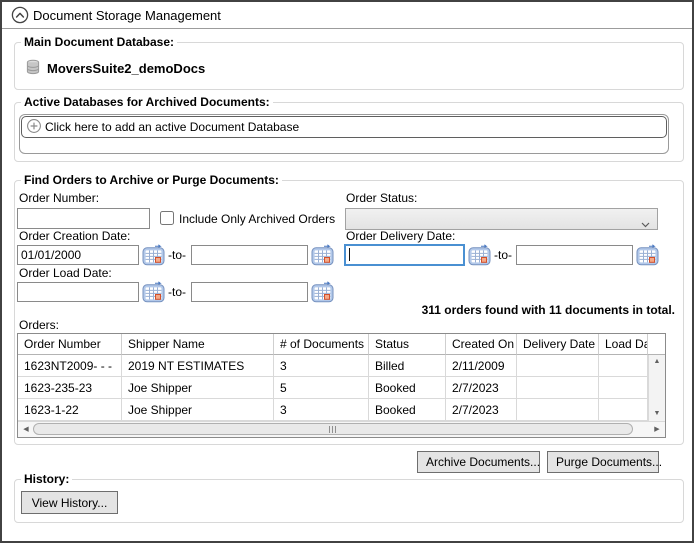 The width and height of the screenshot is (694, 543). What do you see at coordinates (404, 255) in the screenshot?
I see `delivery-date-from-input` at bounding box center [404, 255].